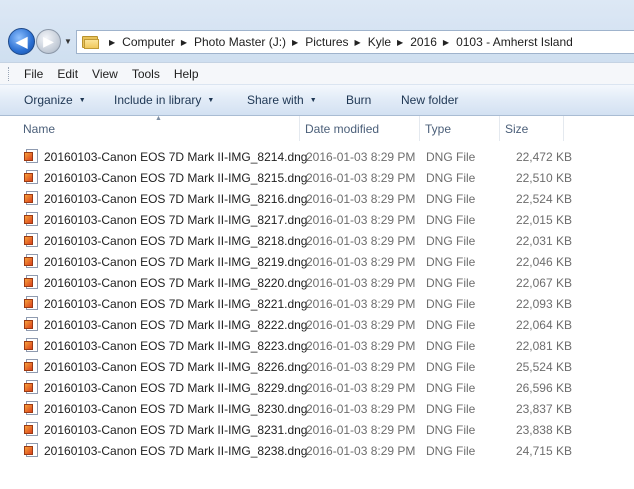  Describe the element at coordinates (438, 128) in the screenshot. I see `column-header-type-label: Type` at that location.